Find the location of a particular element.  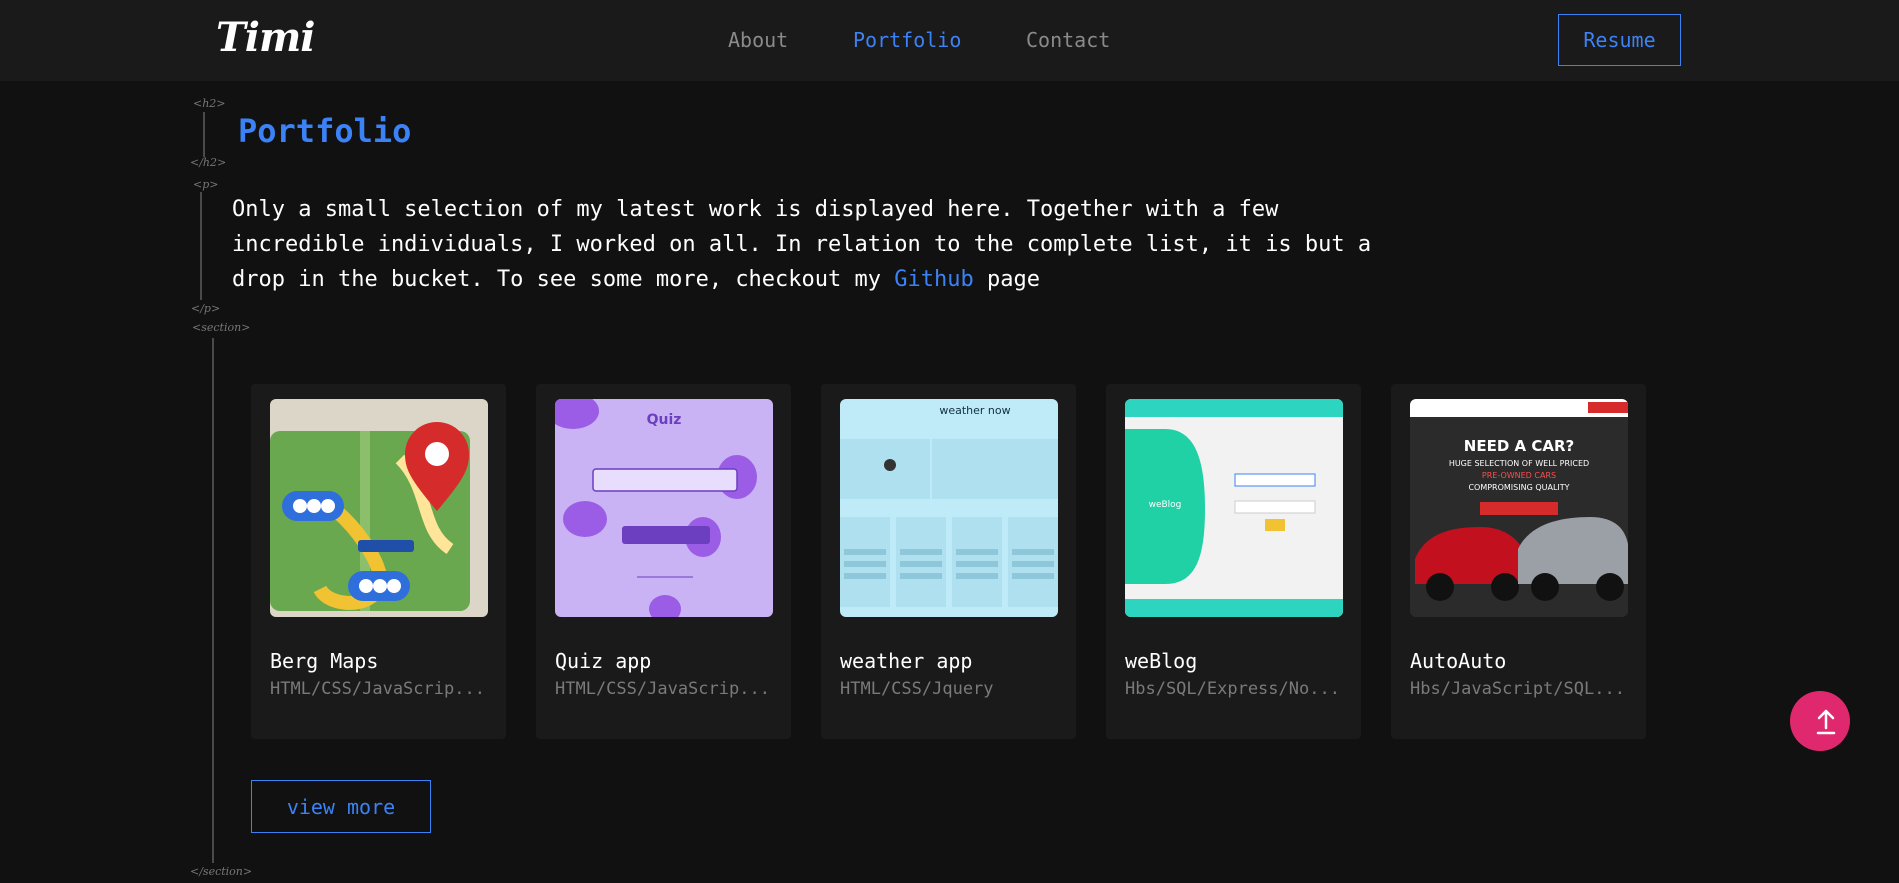

svg-text: NEED A CAR? is located at coordinates (1519, 446).